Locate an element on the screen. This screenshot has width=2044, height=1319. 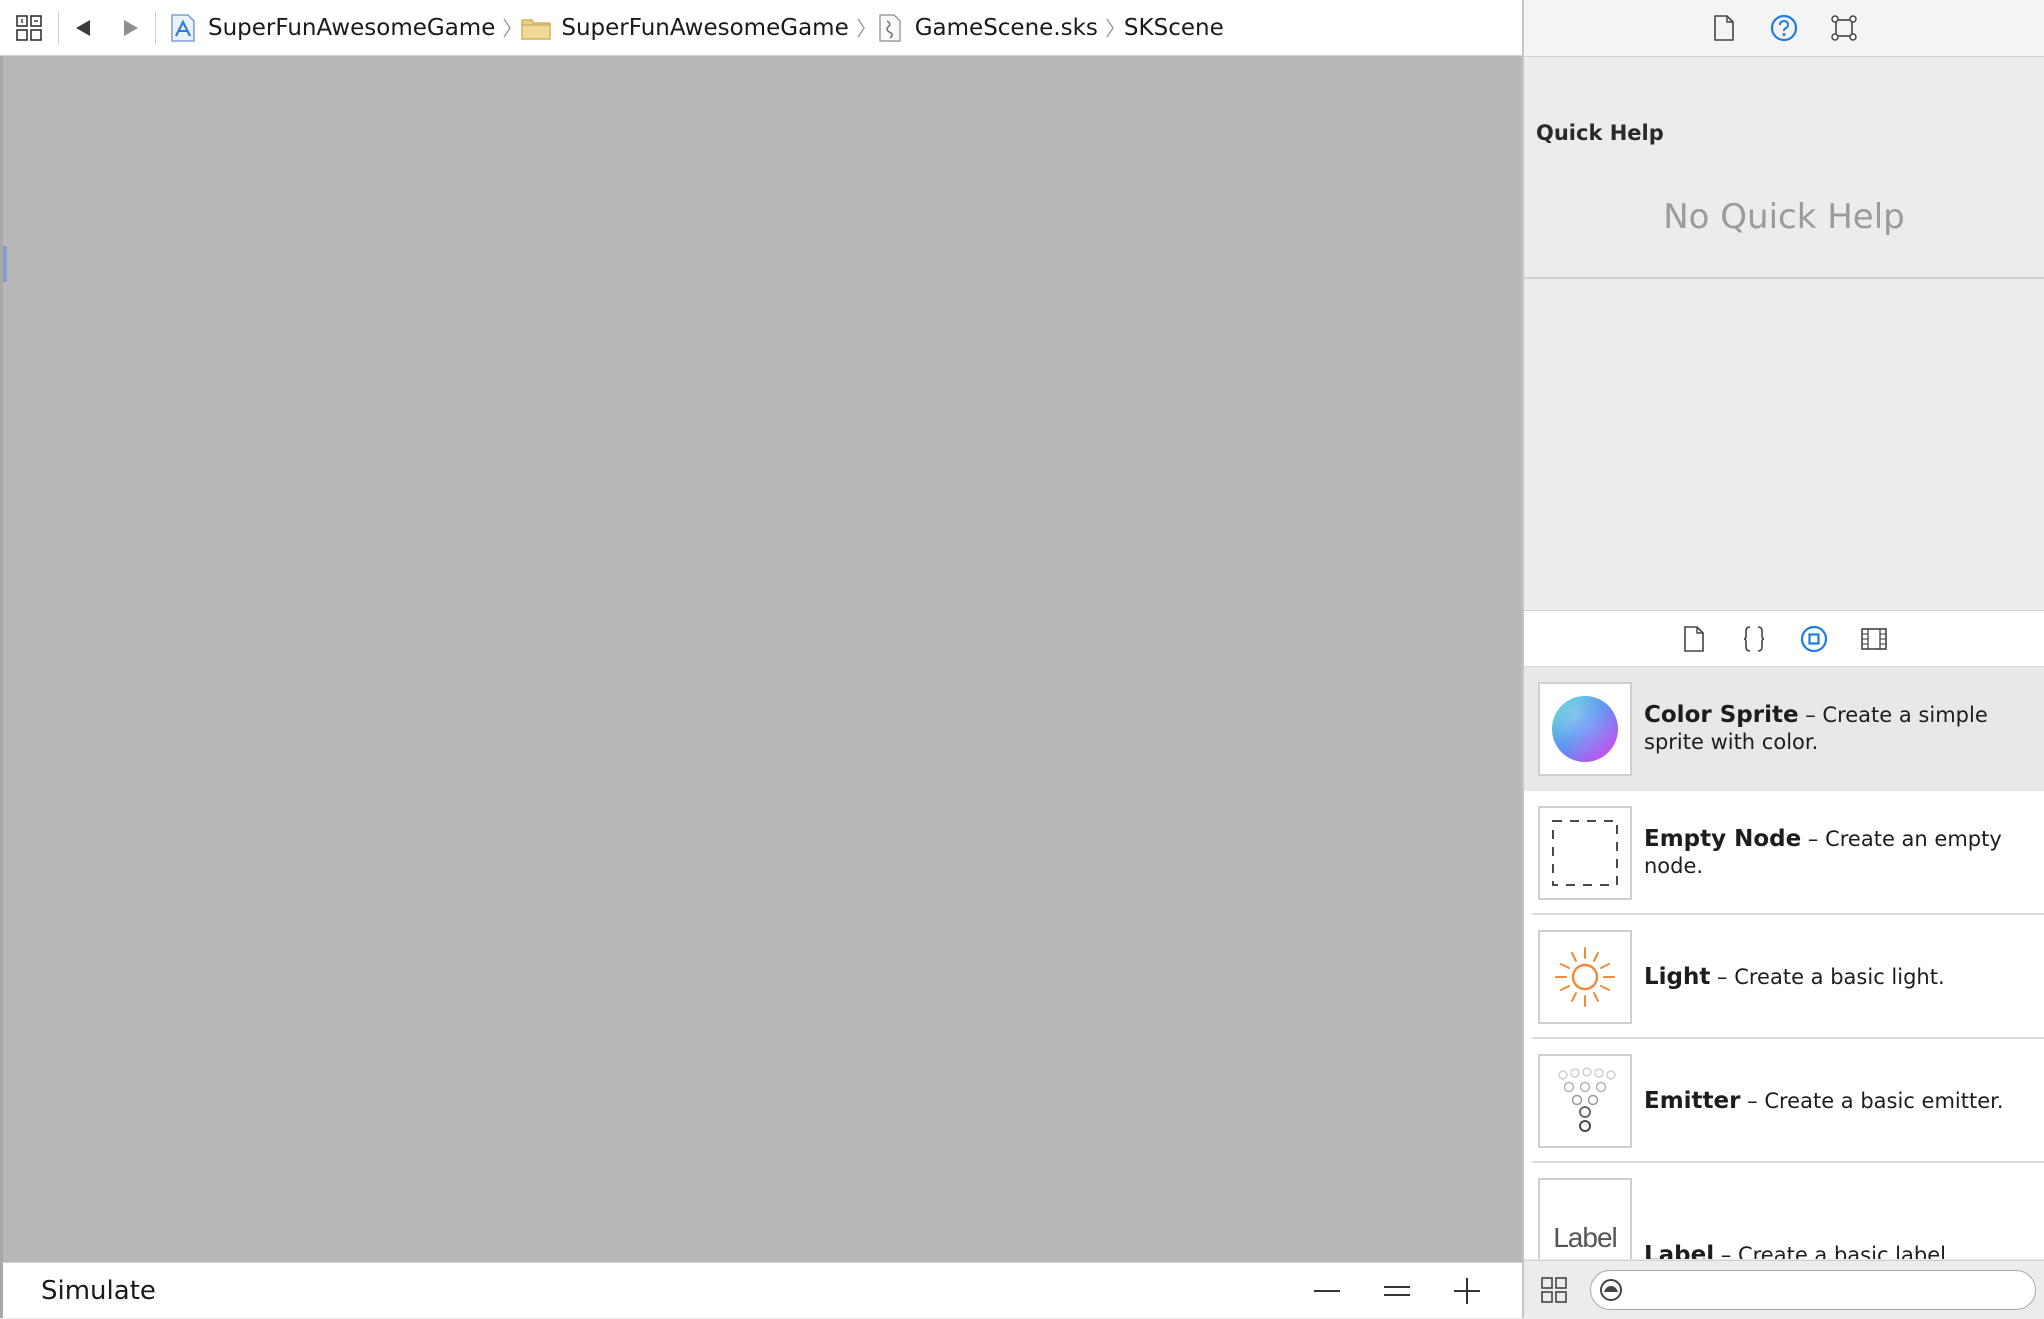
label-thumbnail: Label is located at coordinates (1585, 1218).